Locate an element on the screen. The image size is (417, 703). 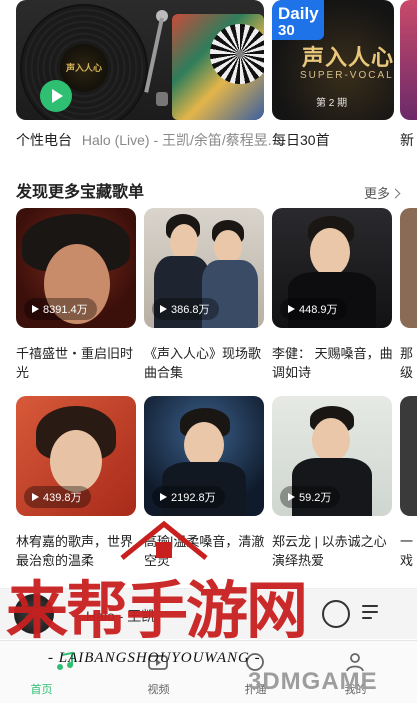
daily-caption: 每日30首 is located at coordinates (301, 140).